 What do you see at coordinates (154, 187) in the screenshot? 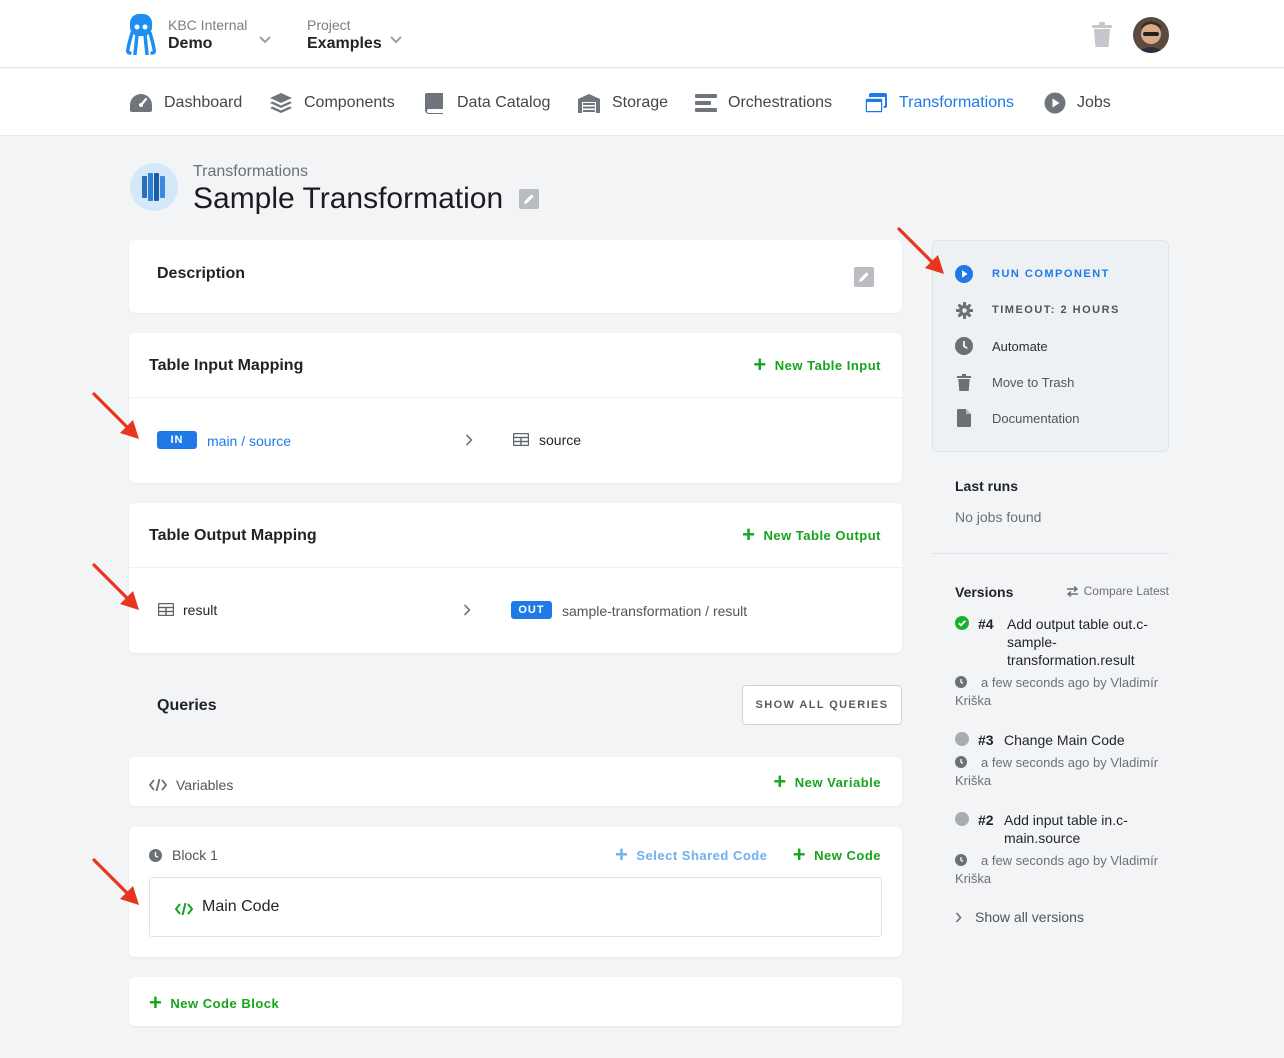
I see `snowflake-component-icon` at bounding box center [154, 187].